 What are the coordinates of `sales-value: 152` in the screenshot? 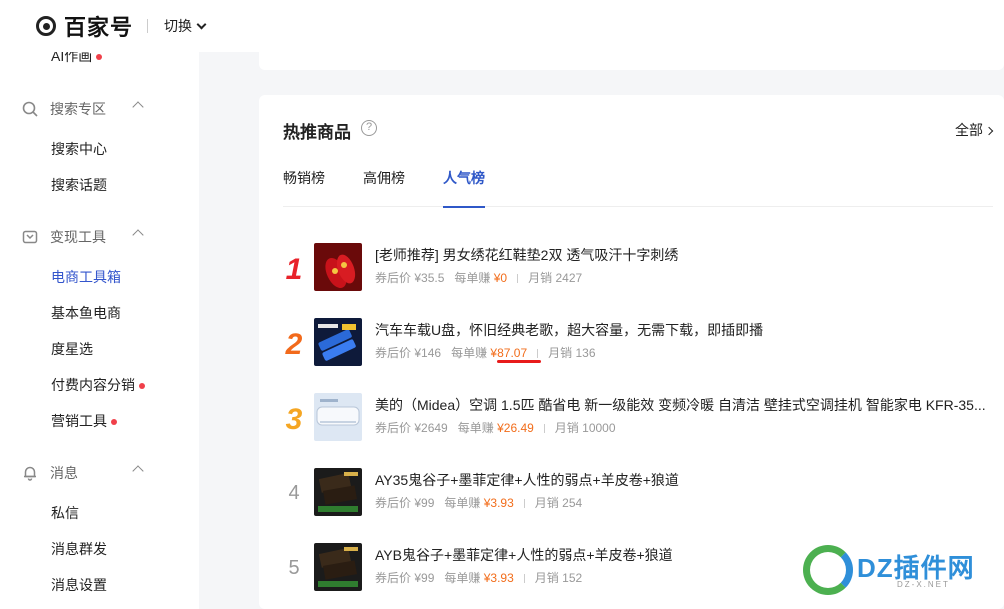 It's located at (572, 578).